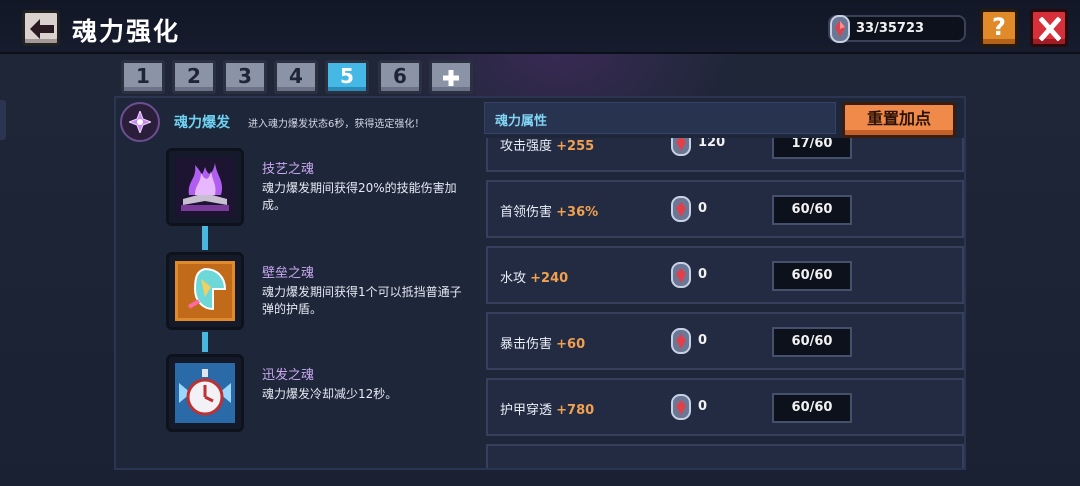 Image resolution: width=1080 pixels, height=486 pixels. Describe the element at coordinates (899, 120) in the screenshot. I see `reset-points-button: 重置加点` at that location.